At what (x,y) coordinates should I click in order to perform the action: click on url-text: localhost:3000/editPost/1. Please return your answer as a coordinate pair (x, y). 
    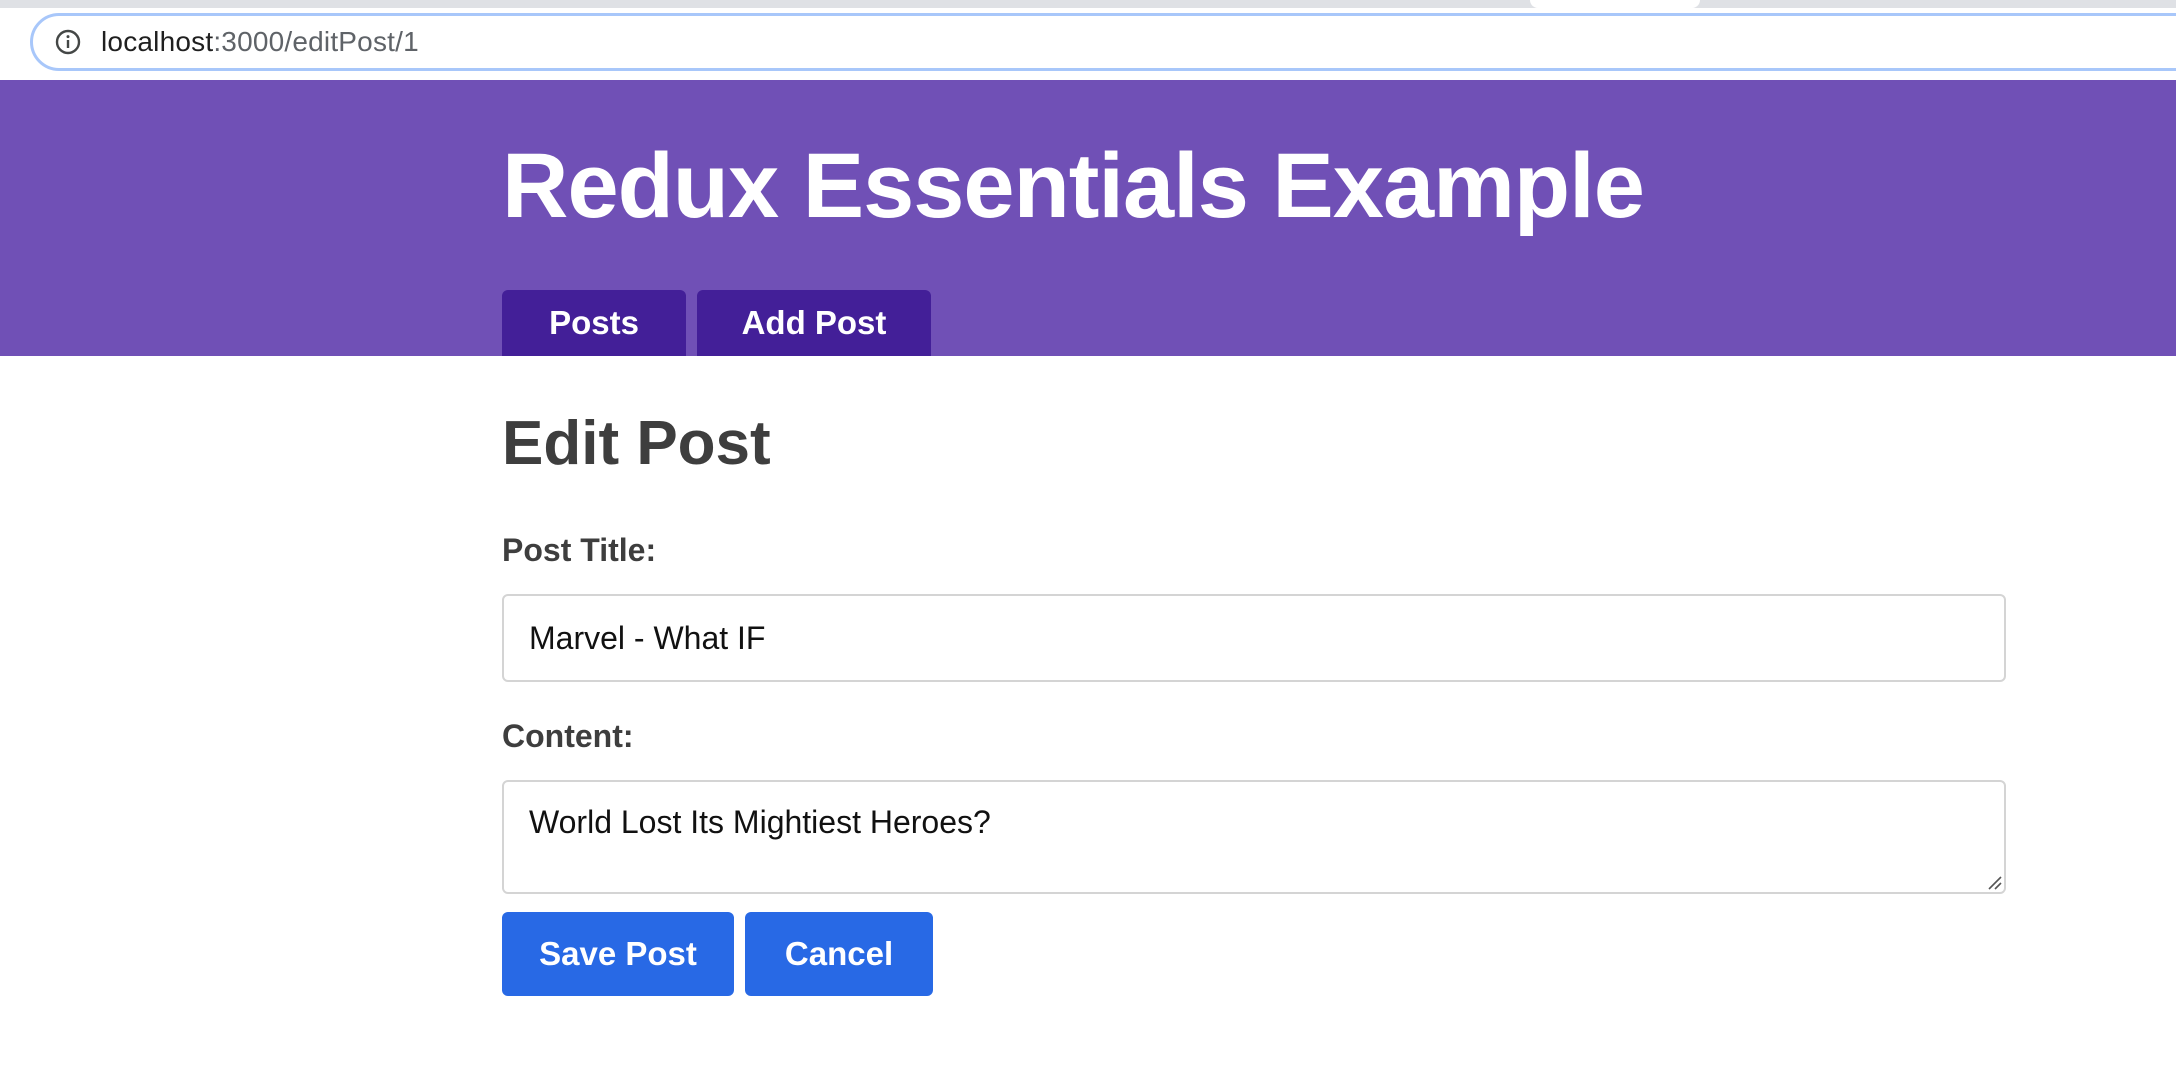
    Looking at the image, I should click on (260, 42).